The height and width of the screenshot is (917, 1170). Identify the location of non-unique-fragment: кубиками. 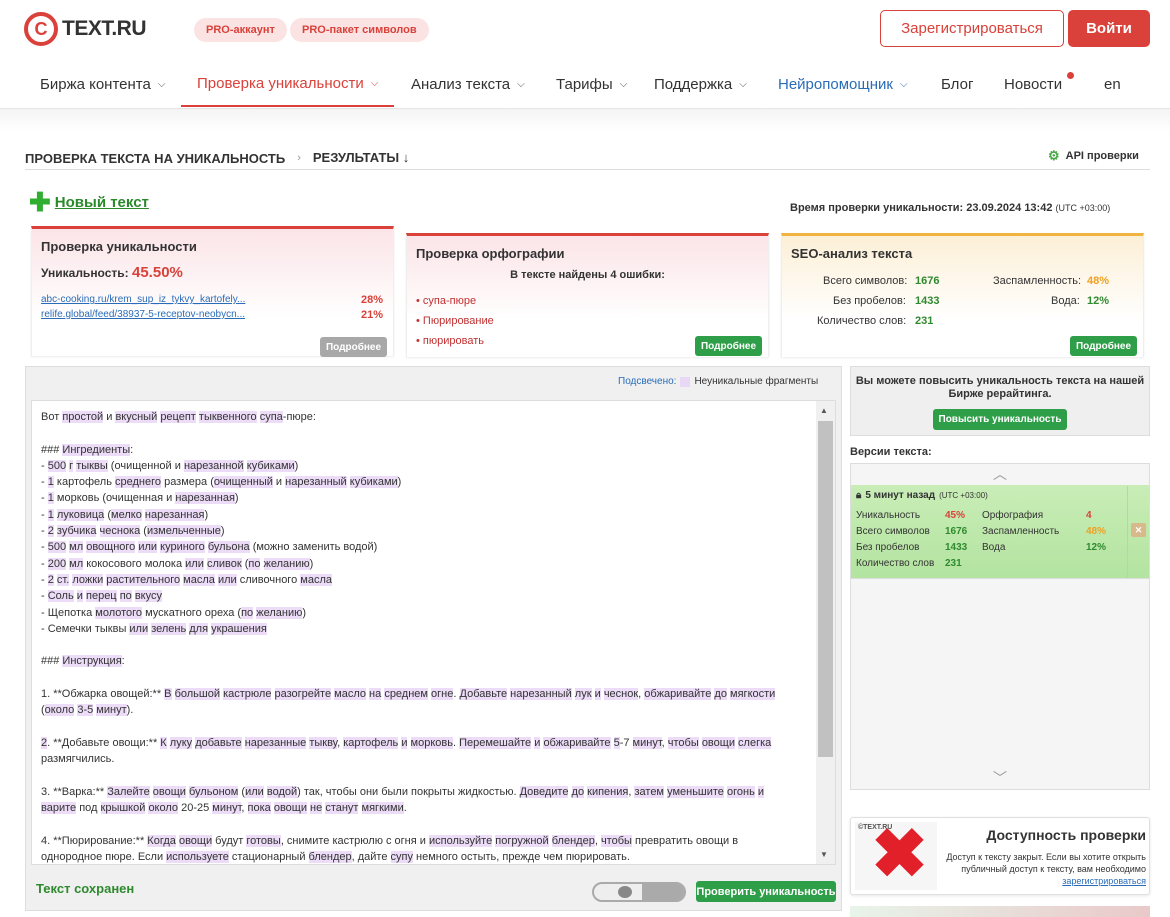
(270, 465).